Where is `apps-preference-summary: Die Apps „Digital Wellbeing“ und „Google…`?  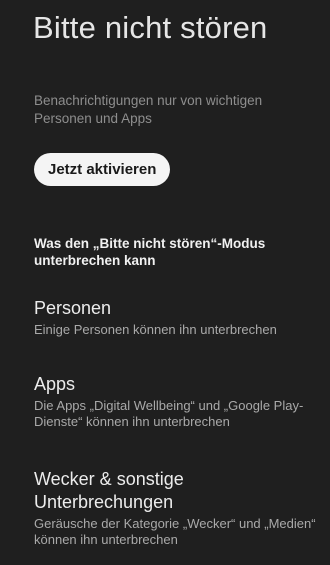
apps-preference-summary: Die Apps „Digital Wellbeing“ und „Google… is located at coordinates (169, 413).